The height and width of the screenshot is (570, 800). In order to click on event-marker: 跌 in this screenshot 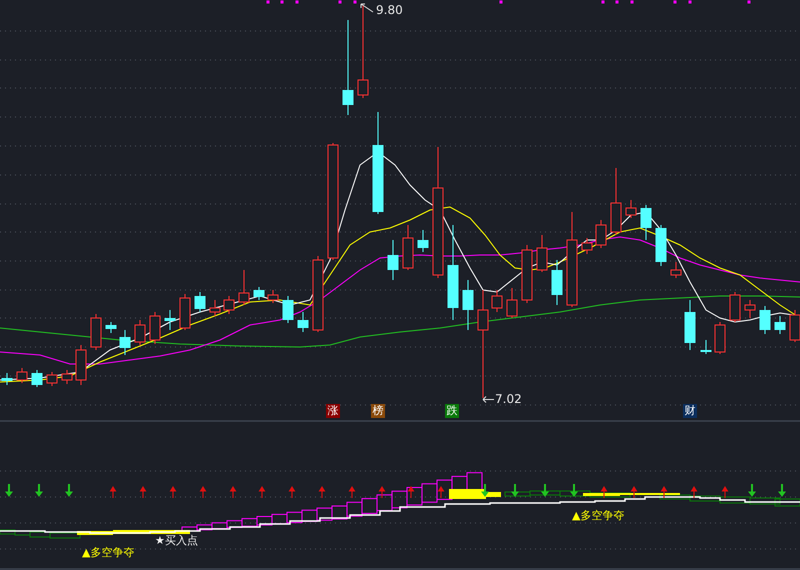, I will do `click(452, 411)`.